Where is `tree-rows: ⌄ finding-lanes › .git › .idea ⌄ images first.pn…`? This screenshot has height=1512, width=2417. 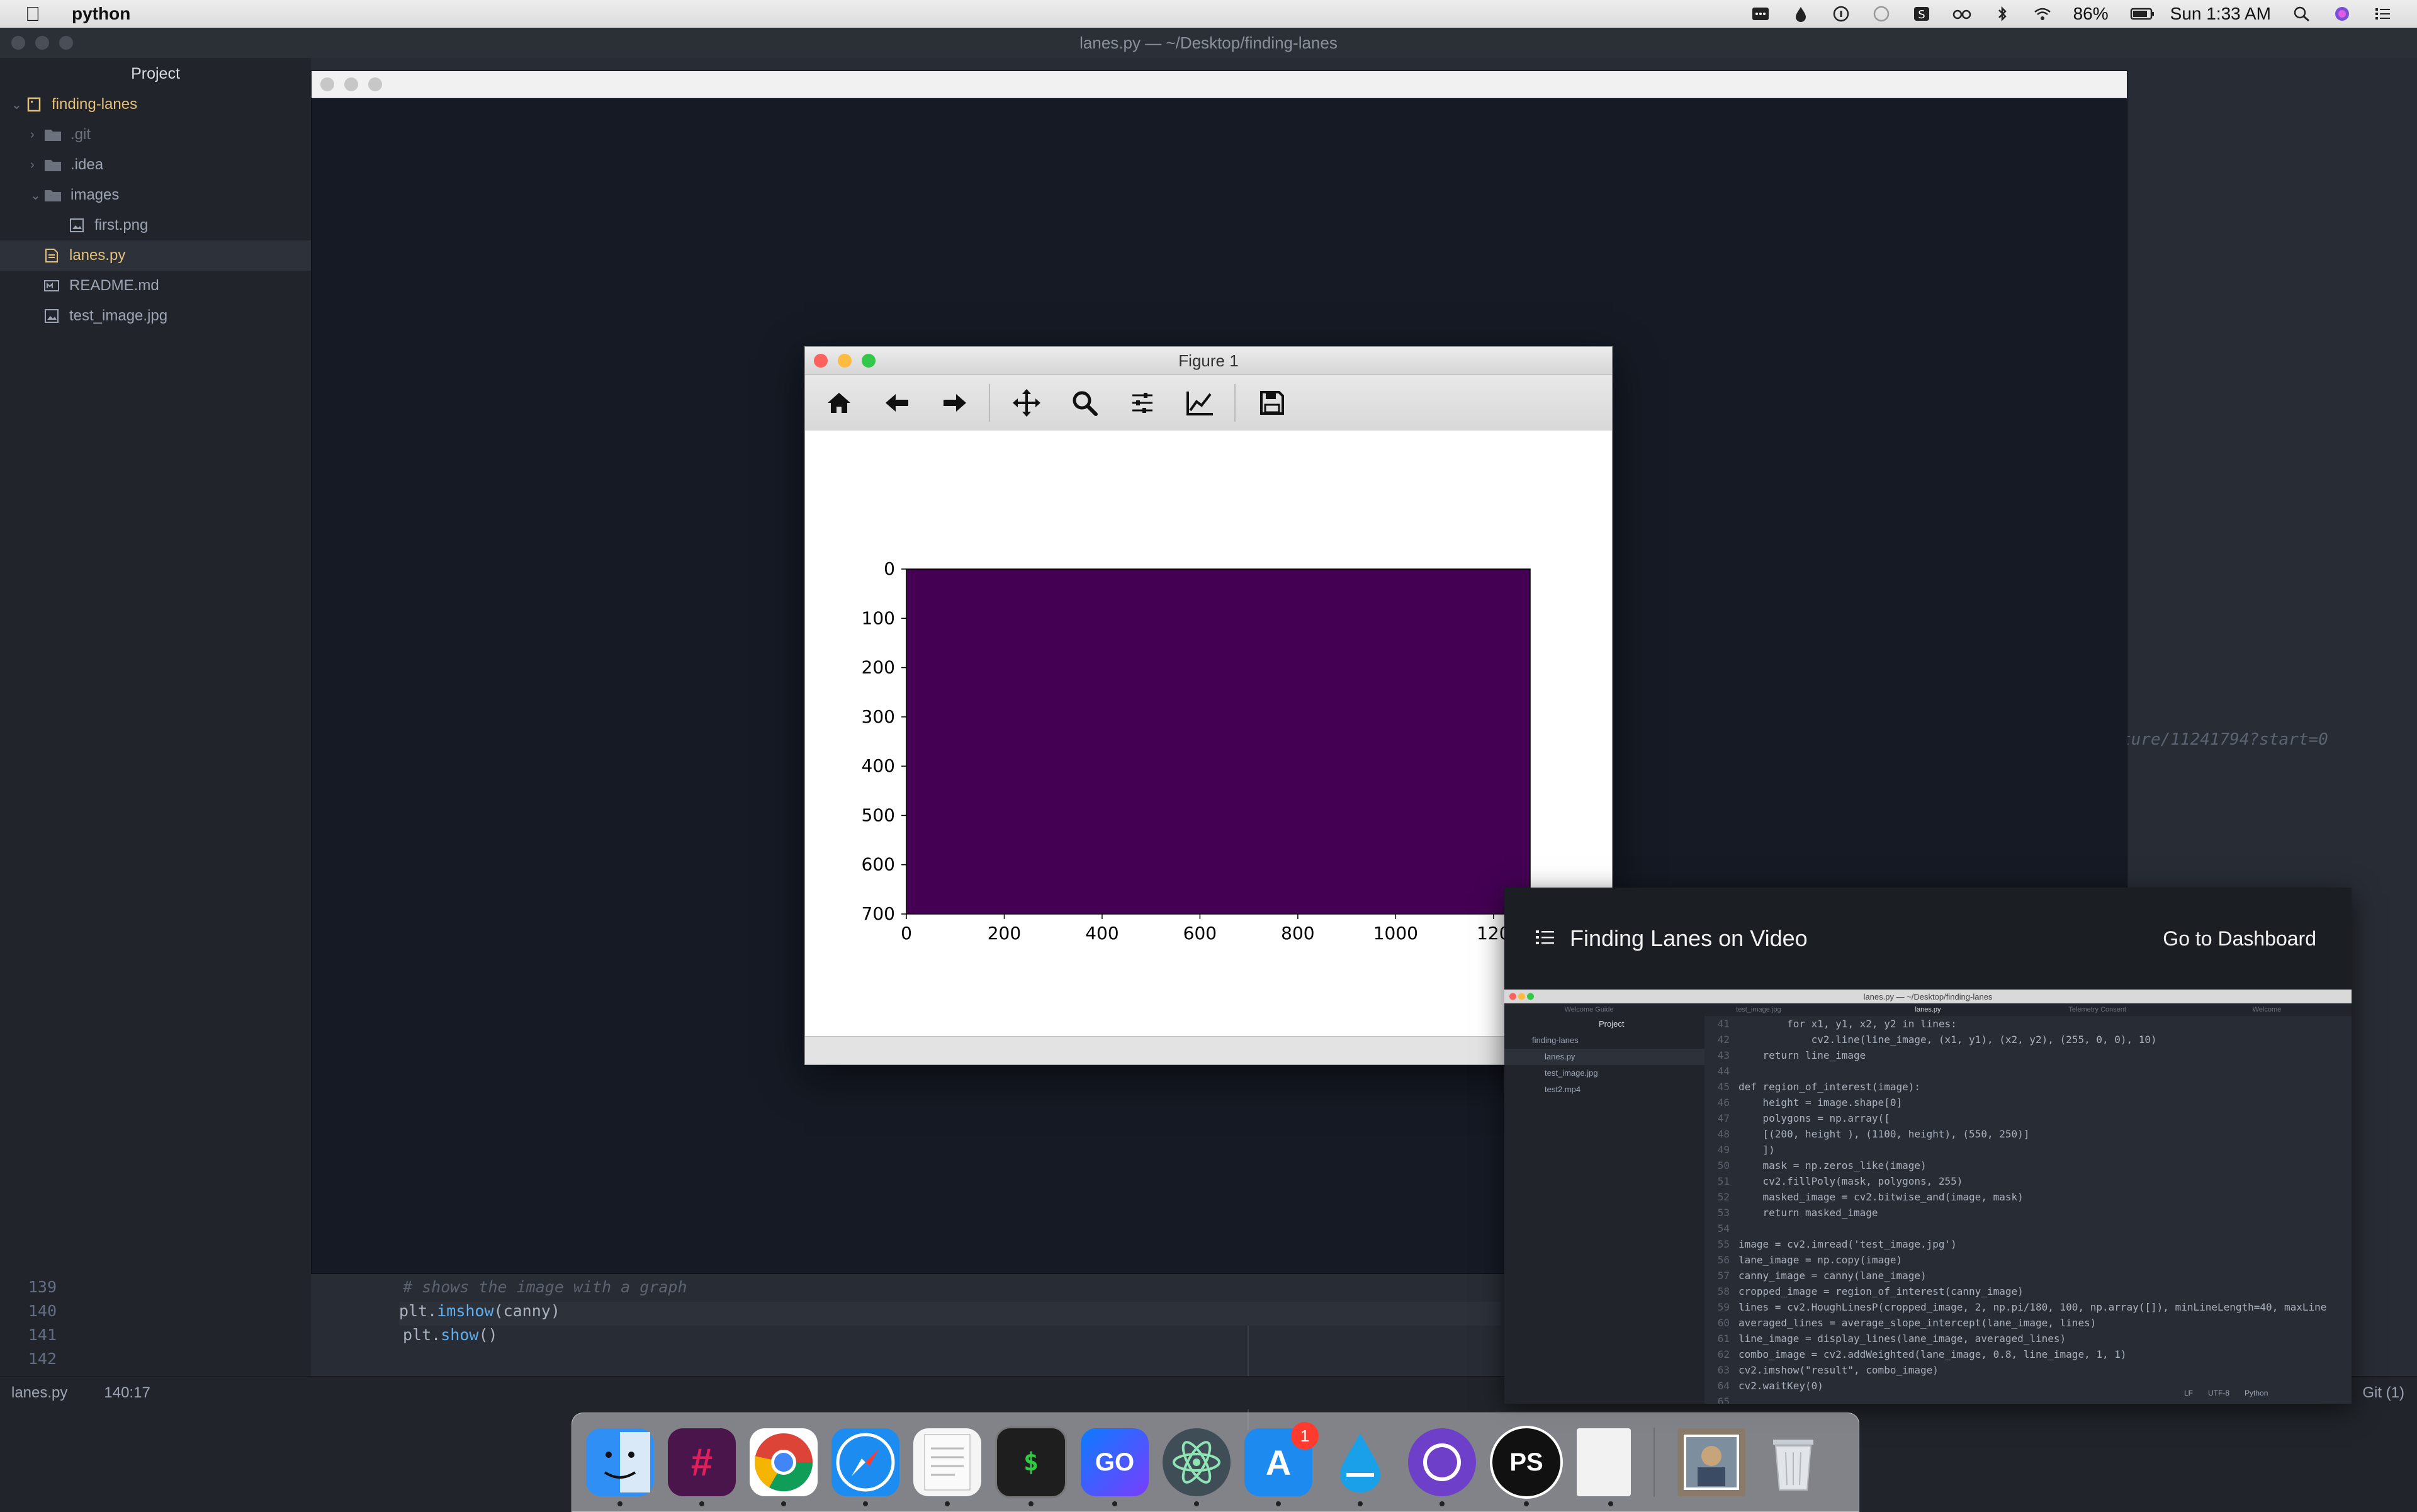
tree-rows: ⌄ finding-lanes › .git › .idea ⌄ images first.pn… is located at coordinates (155, 210).